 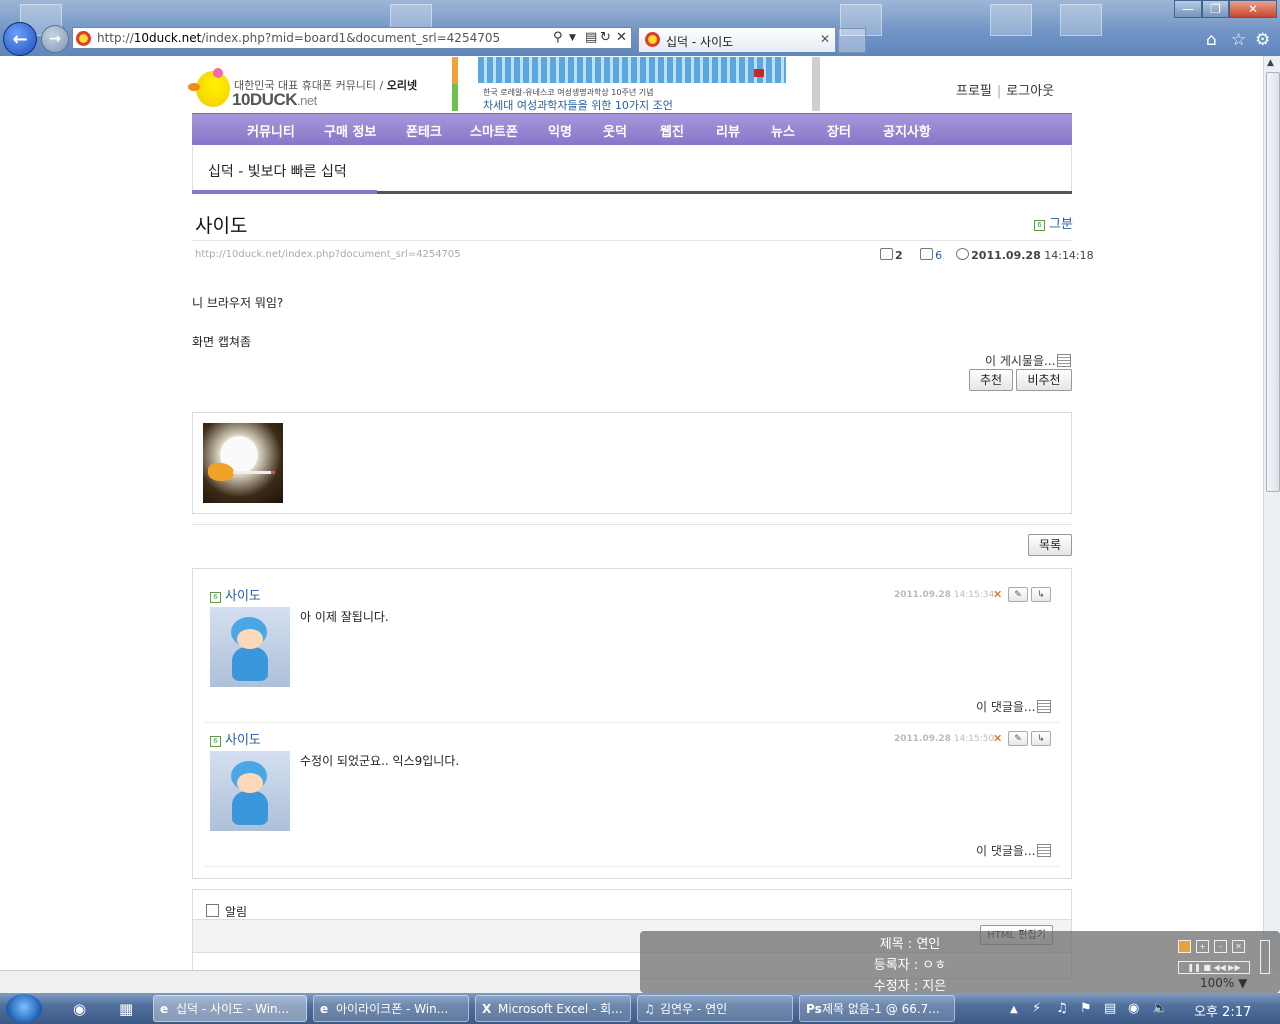 I want to click on comment-text: 수정이 되었군요.. 익스9입니다., so click(x=380, y=761).